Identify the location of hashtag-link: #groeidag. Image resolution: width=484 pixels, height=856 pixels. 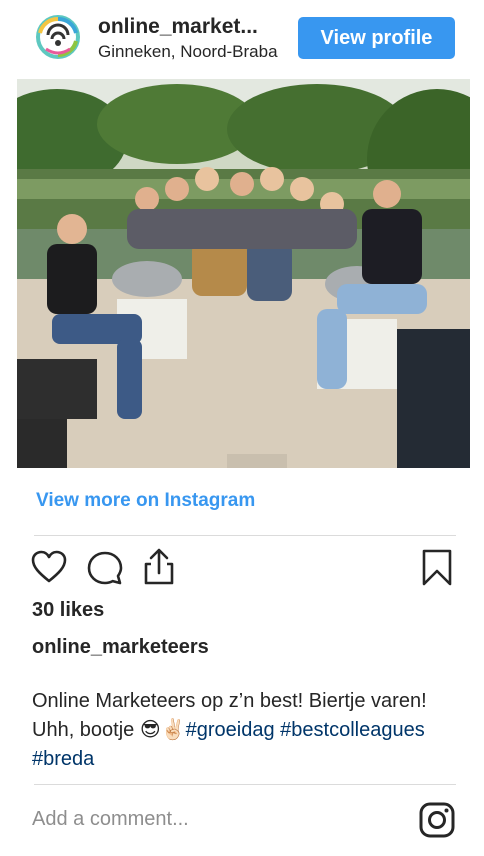
(230, 730).